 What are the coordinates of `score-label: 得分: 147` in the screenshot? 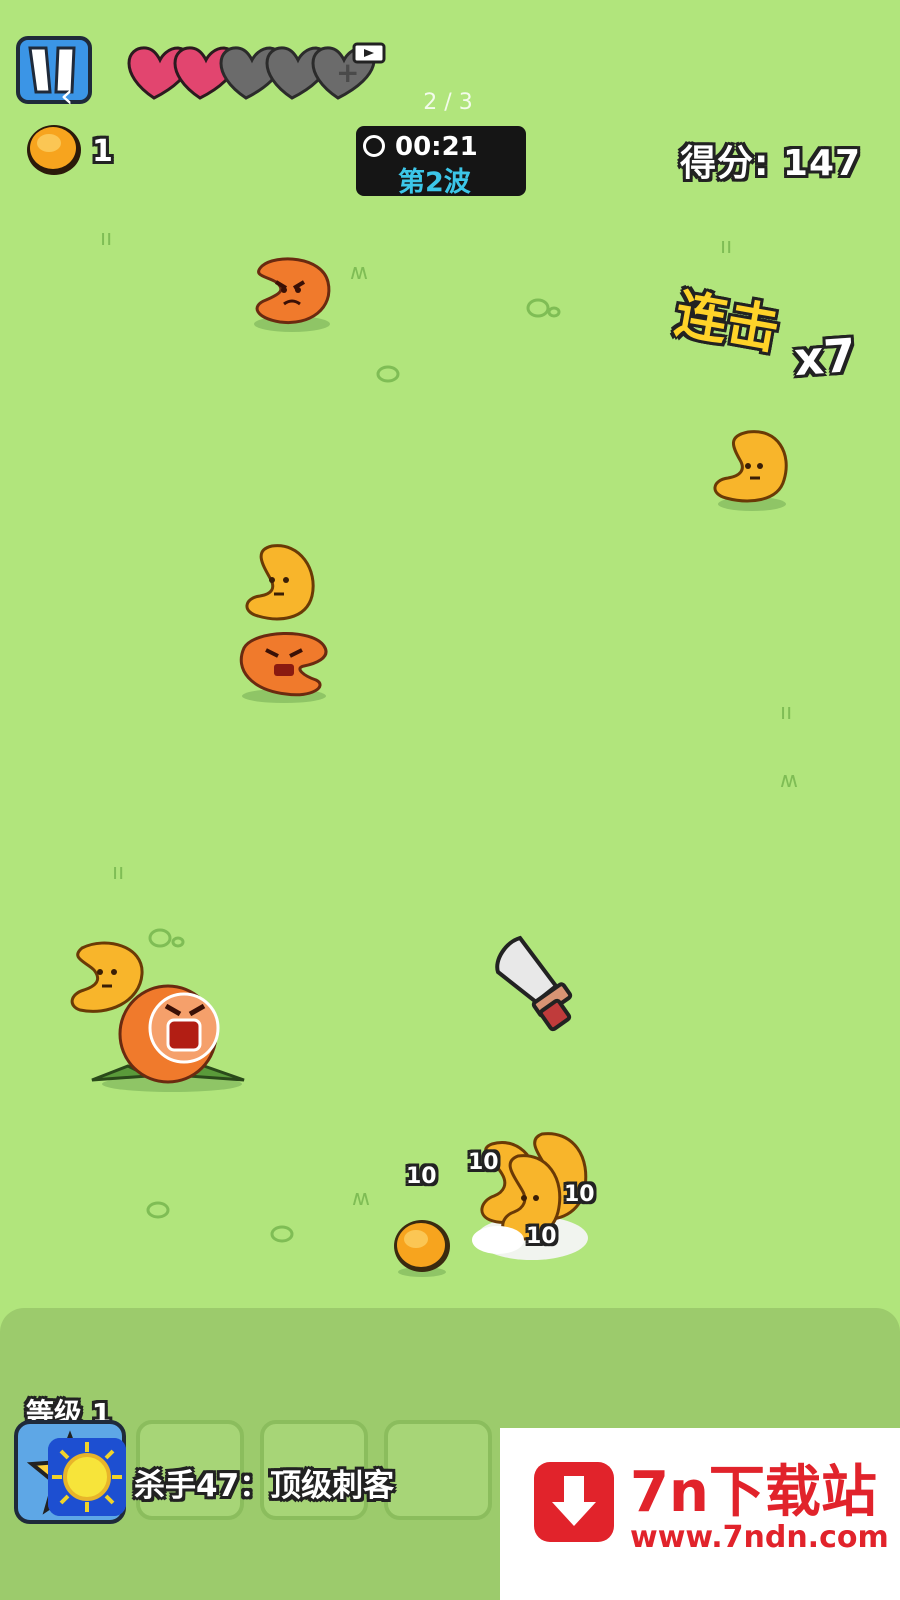 It's located at (771, 163).